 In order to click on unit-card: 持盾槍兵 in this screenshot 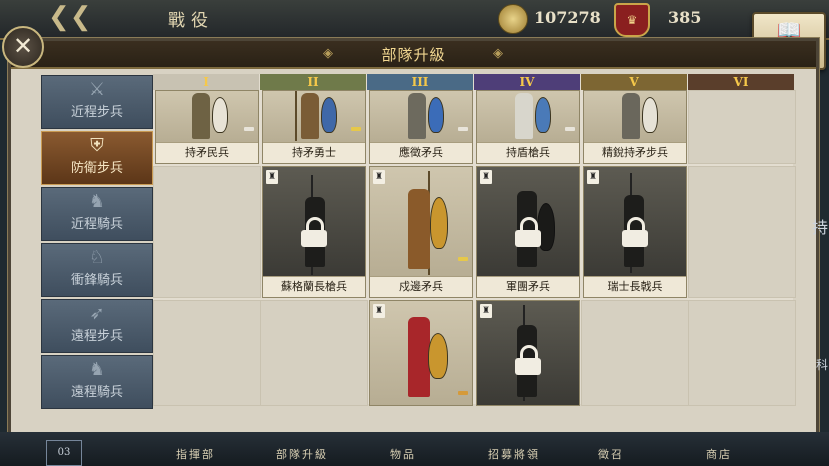, I will do `click(528, 127)`.